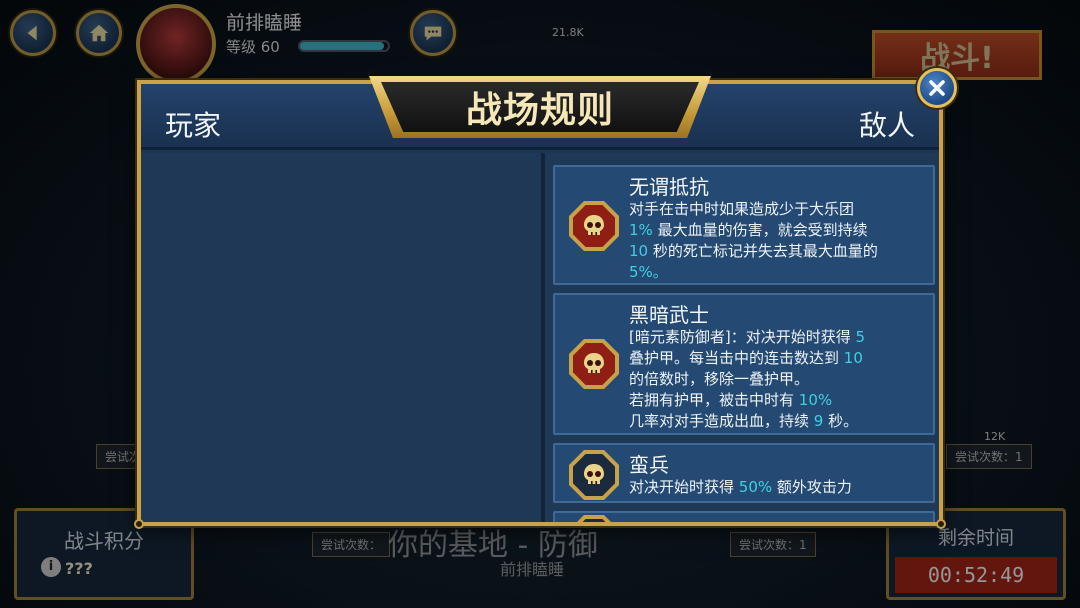 This screenshot has width=1080, height=608. What do you see at coordinates (649, 465) in the screenshot?
I see `rule-name: 蛮兵` at bounding box center [649, 465].